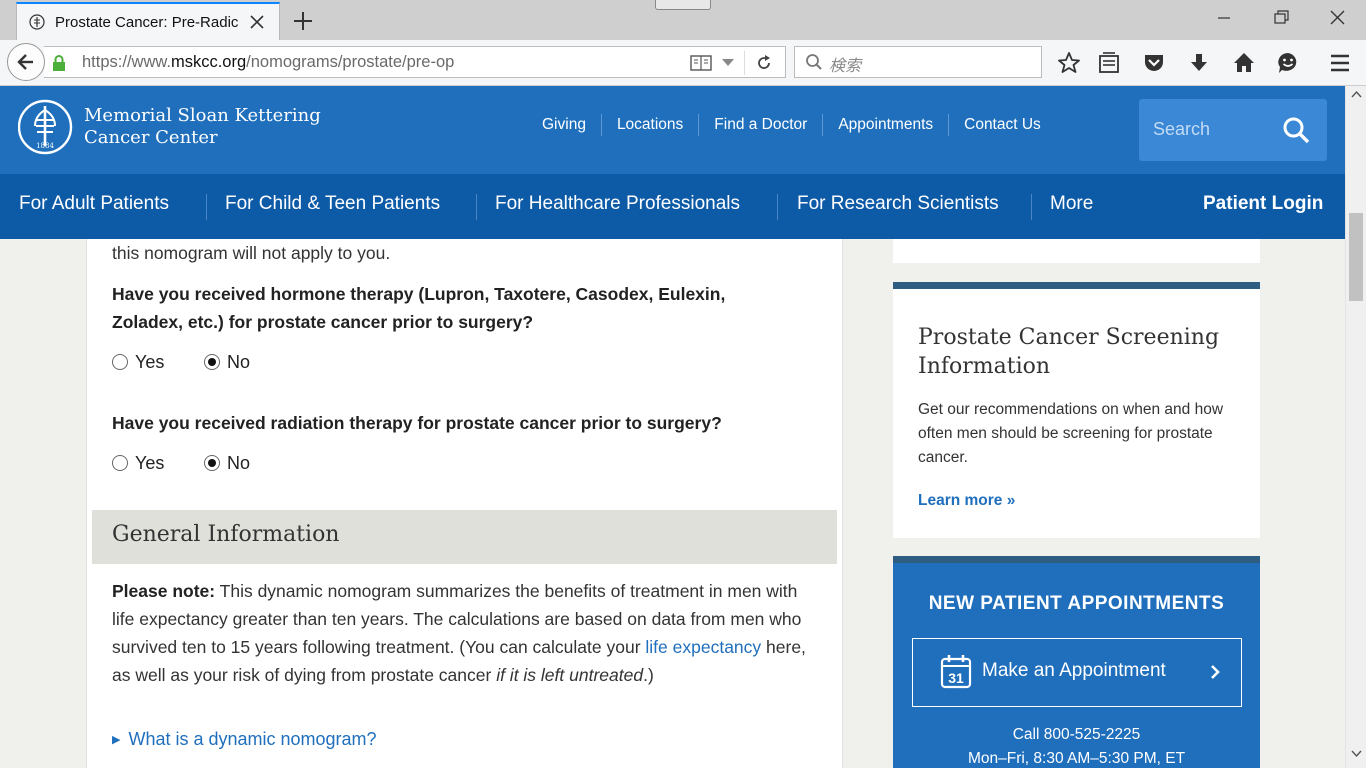 Image resolution: width=1366 pixels, height=768 pixels. Describe the element at coordinates (120, 463) in the screenshot. I see `radiation-yes-radio` at that location.